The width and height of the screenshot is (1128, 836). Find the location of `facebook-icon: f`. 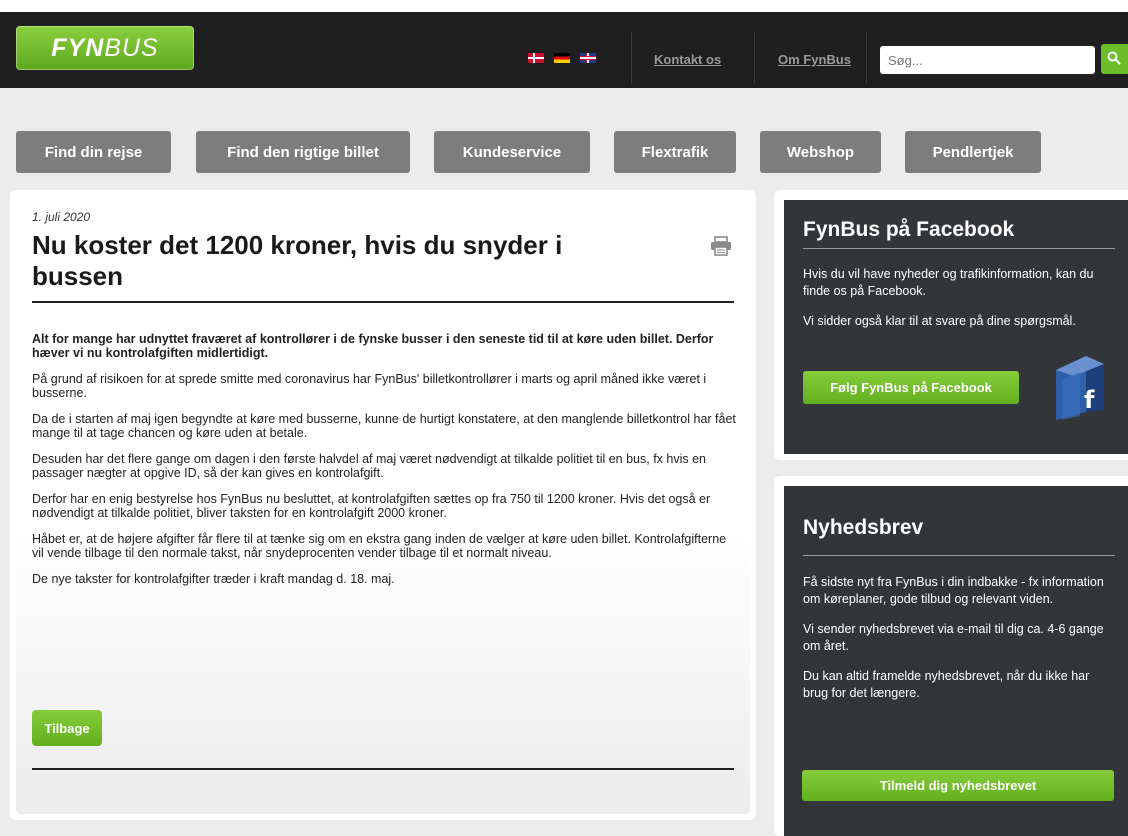

facebook-icon: f is located at coordinates (1078, 386).